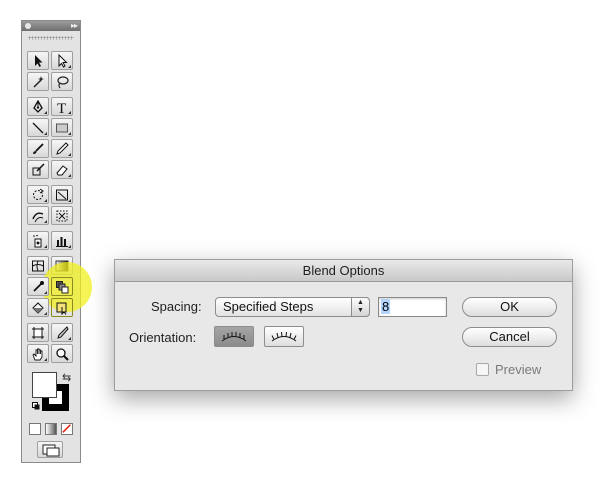 The width and height of the screenshot is (600, 481). What do you see at coordinates (44, 385) in the screenshot?
I see `fill-swatch` at bounding box center [44, 385].